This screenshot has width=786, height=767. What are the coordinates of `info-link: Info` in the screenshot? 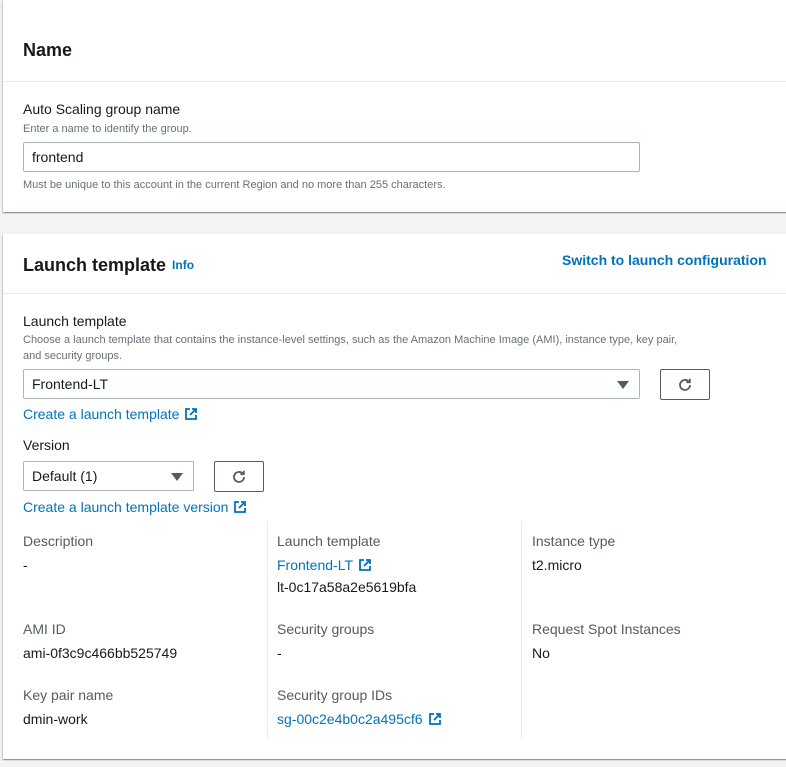 It's located at (183, 265).